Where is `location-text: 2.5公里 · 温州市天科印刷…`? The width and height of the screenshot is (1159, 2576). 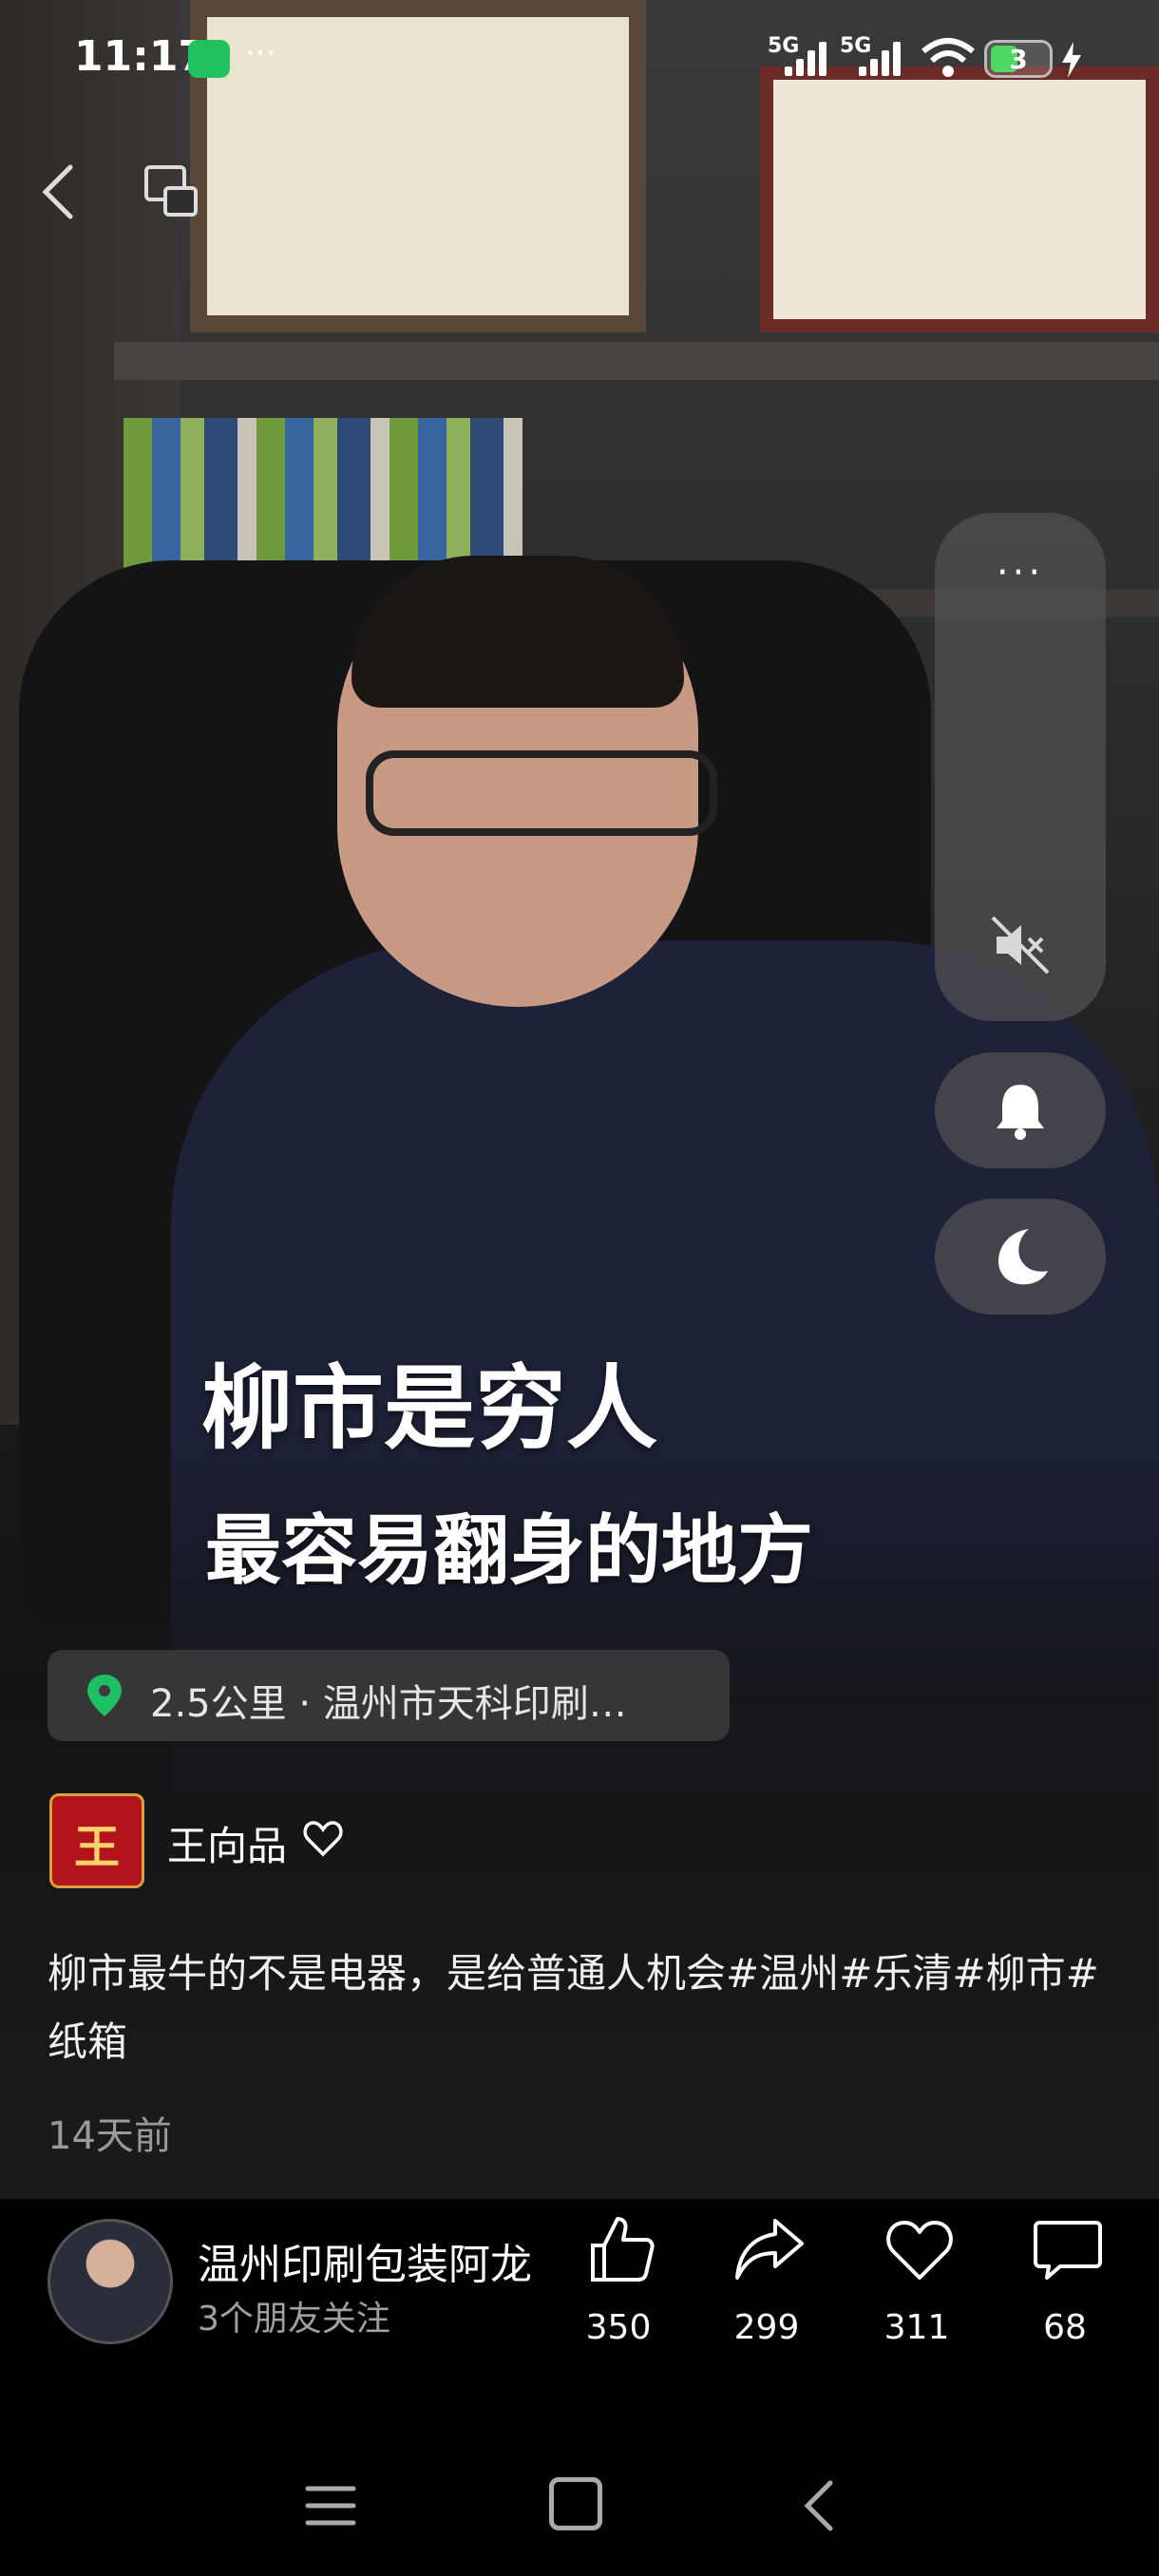
location-text: 2.5公里 · 温州市天科印刷… is located at coordinates (388, 1704).